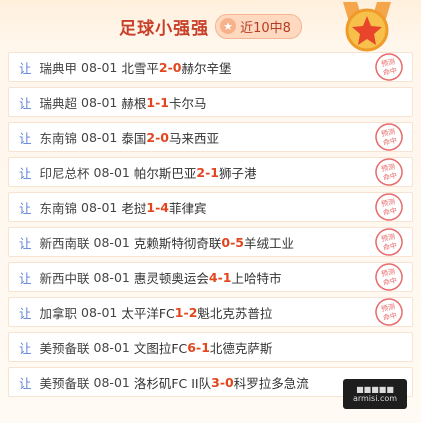  What do you see at coordinates (148, 313) in the screenshot?
I see `home-team: 太平洋FC` at bounding box center [148, 313].